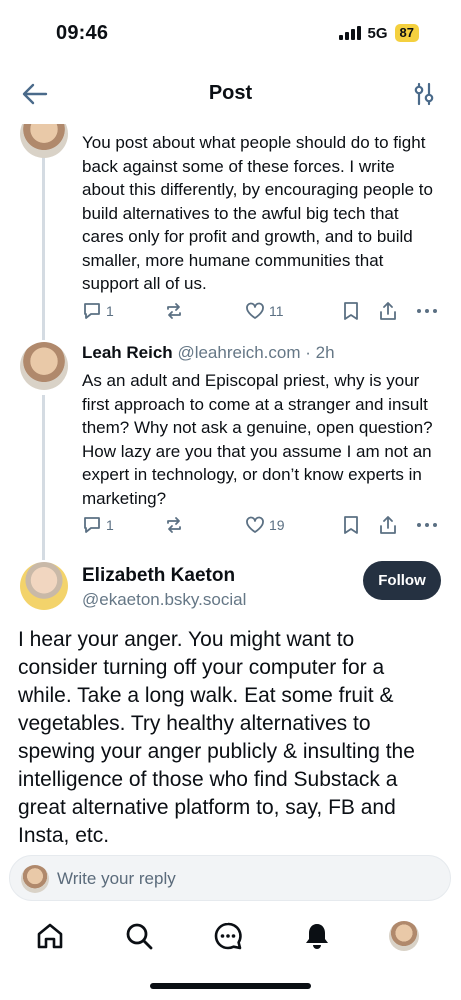  Describe the element at coordinates (276, 311) in the screenshot. I see `like-count: 11` at that location.